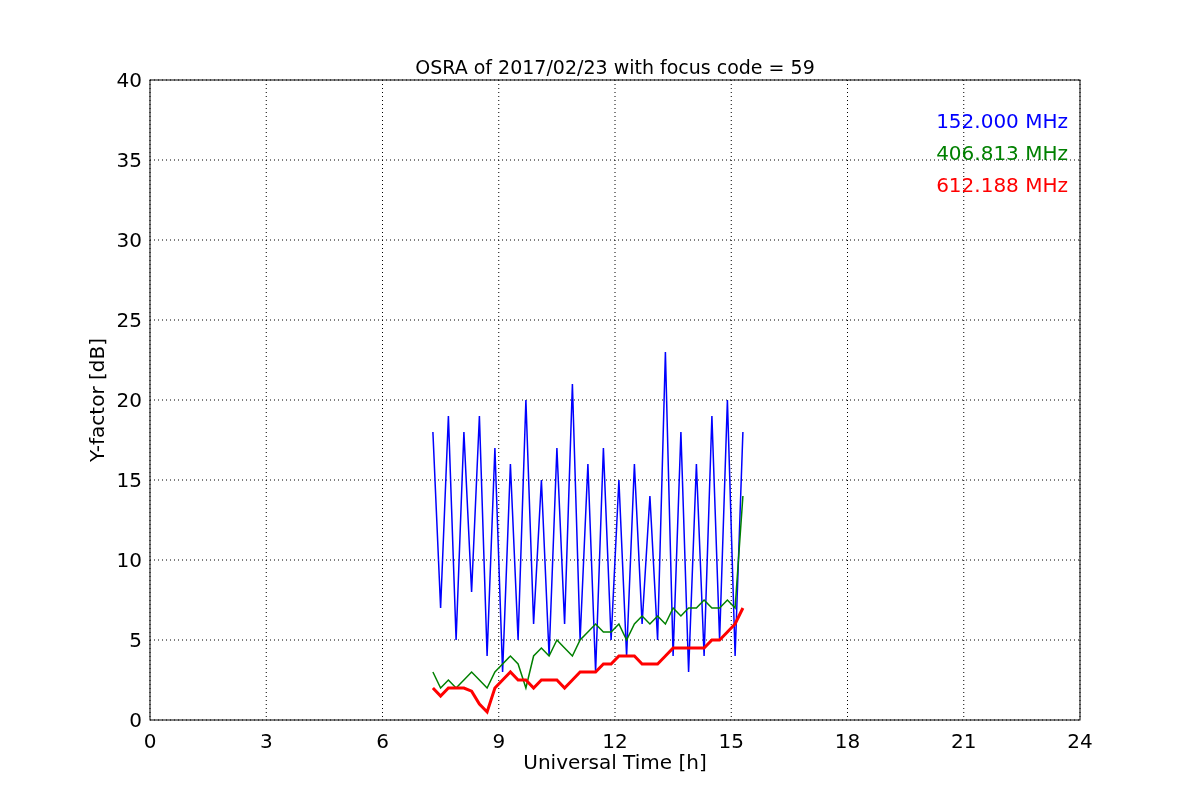  I want to click on x-tick-label: 6, so click(382, 741).